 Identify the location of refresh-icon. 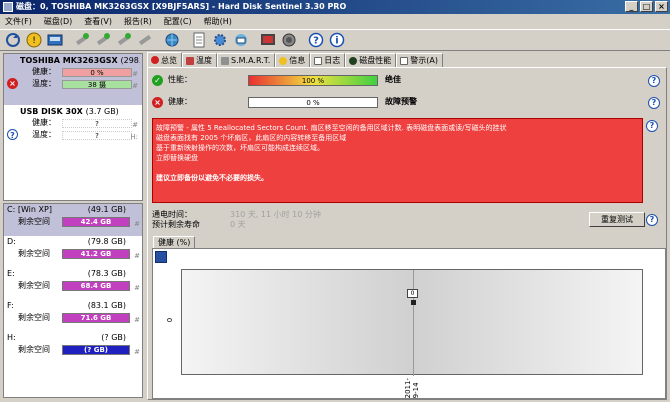
(12, 40).